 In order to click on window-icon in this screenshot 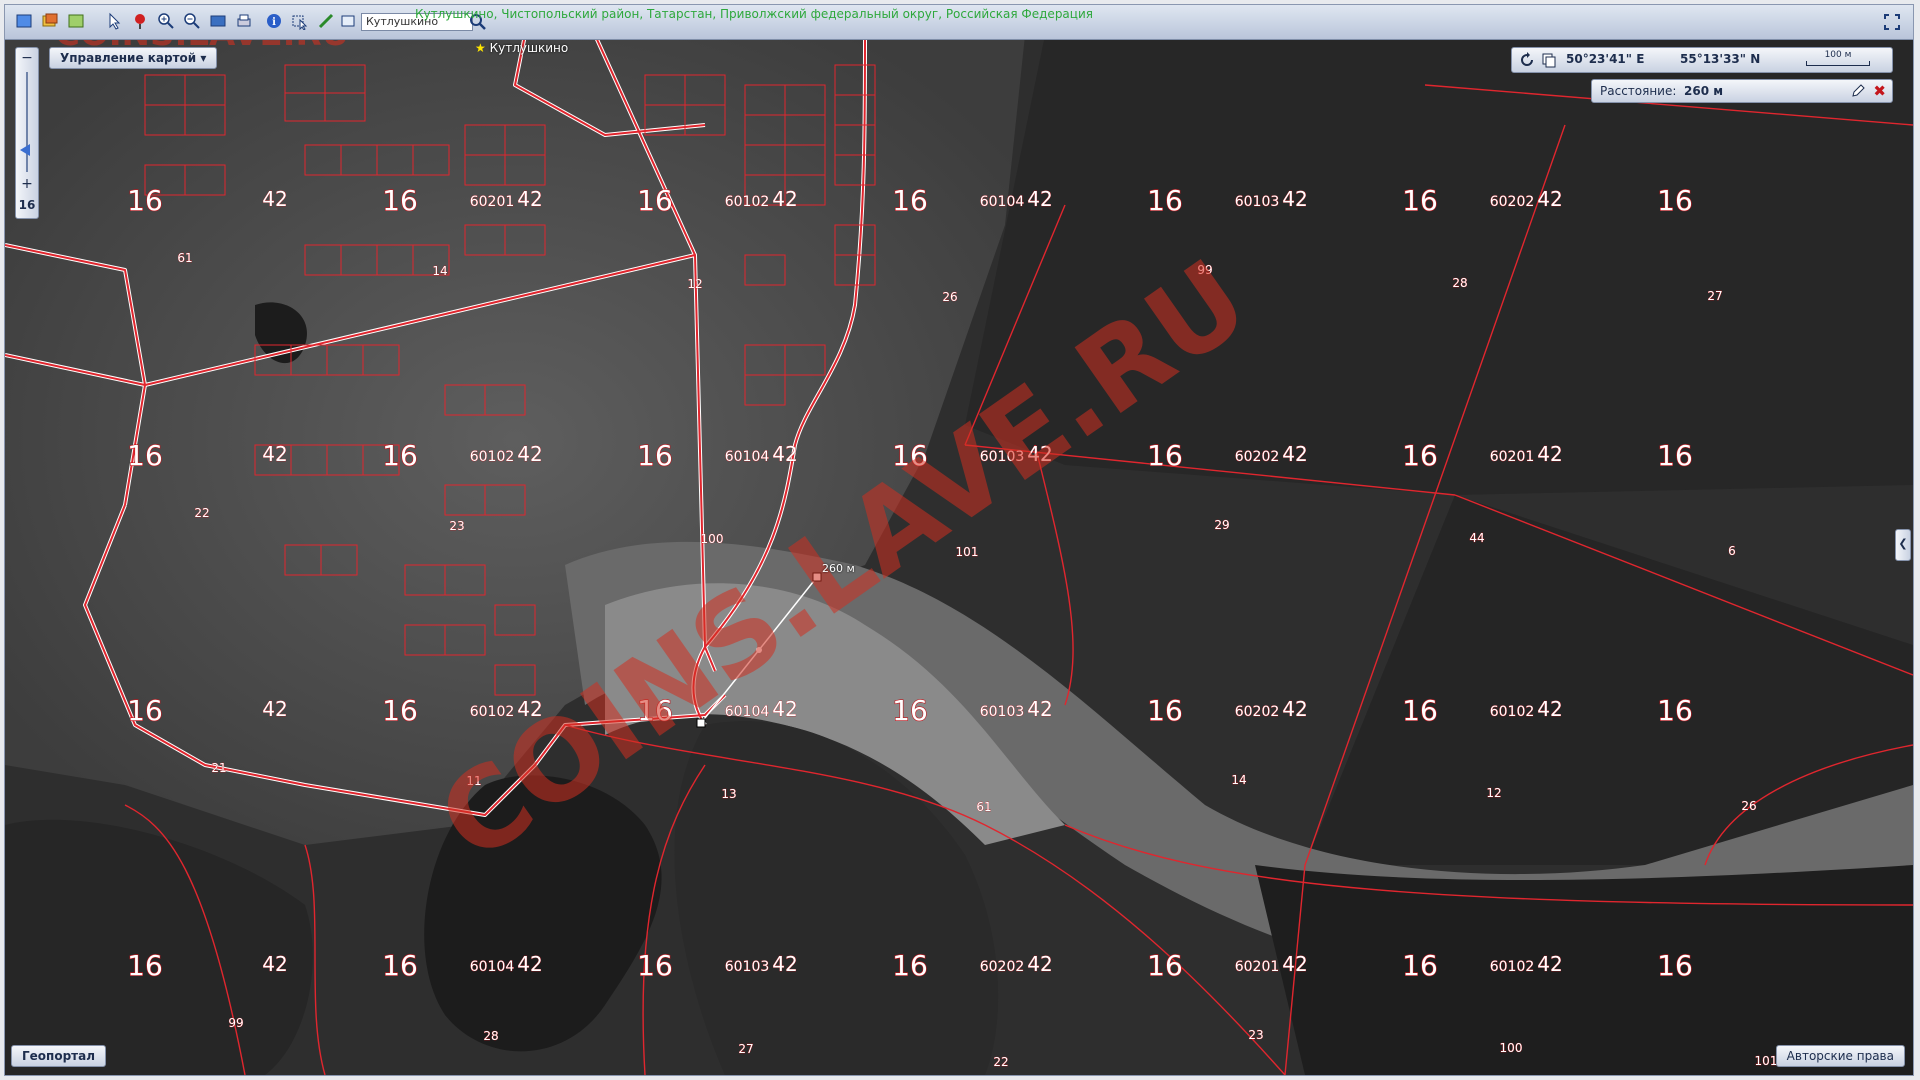, I will do `click(24, 21)`.